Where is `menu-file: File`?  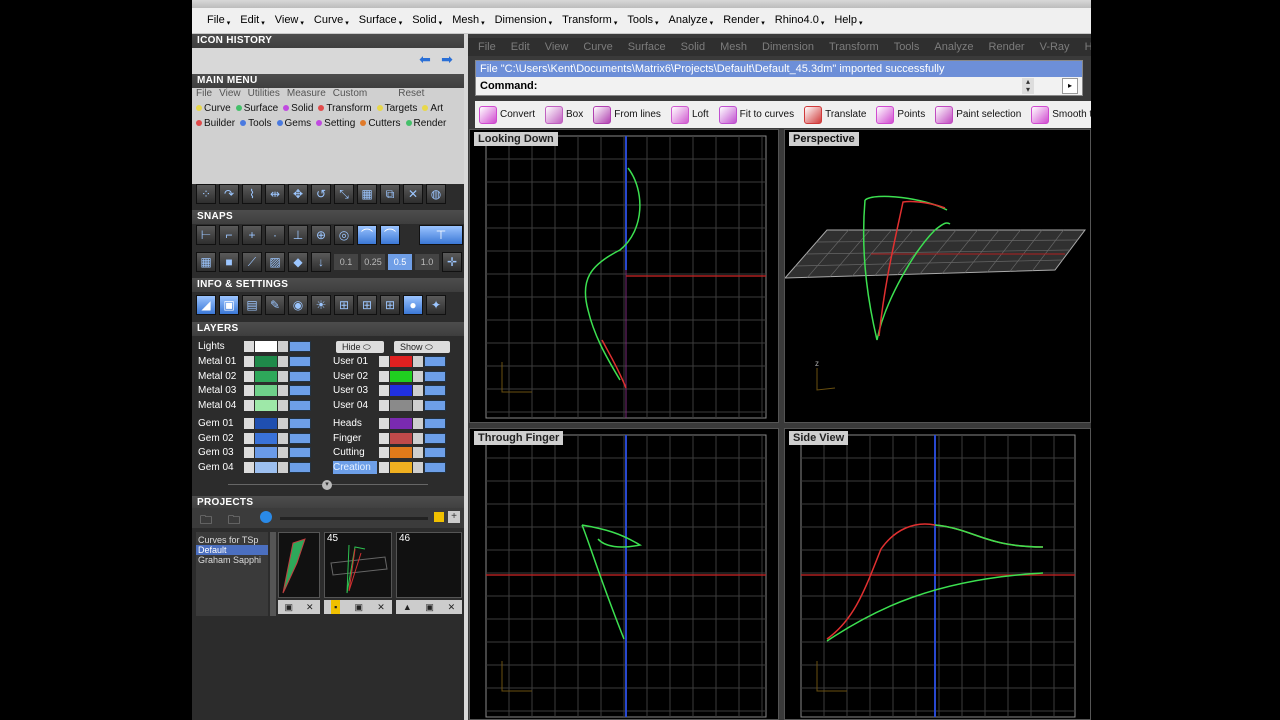
menu-file: File is located at coordinates (218, 20).